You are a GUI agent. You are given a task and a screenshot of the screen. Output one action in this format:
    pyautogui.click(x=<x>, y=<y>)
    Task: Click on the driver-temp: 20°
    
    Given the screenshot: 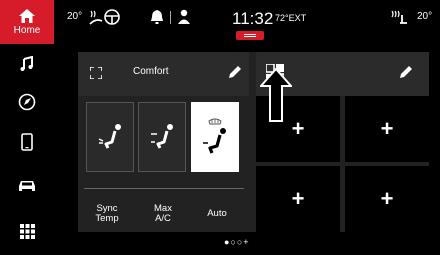 What is the action you would take?
    pyautogui.click(x=74, y=16)
    